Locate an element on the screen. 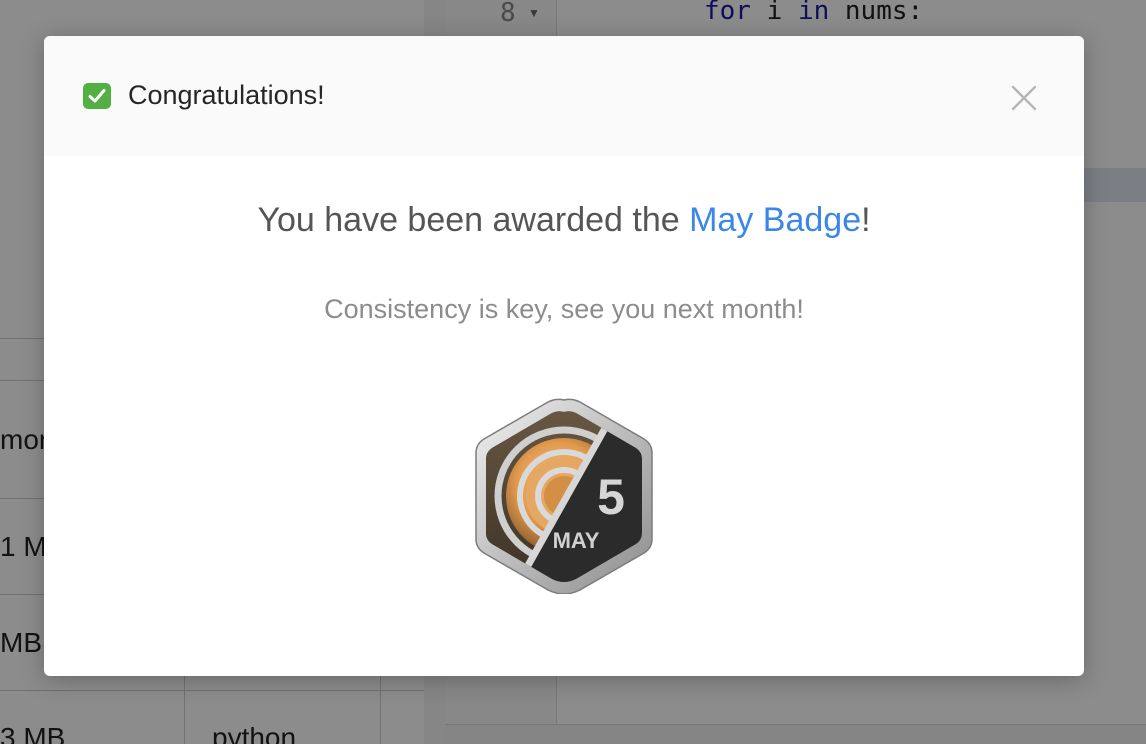  award-suffix: ! is located at coordinates (866, 220).